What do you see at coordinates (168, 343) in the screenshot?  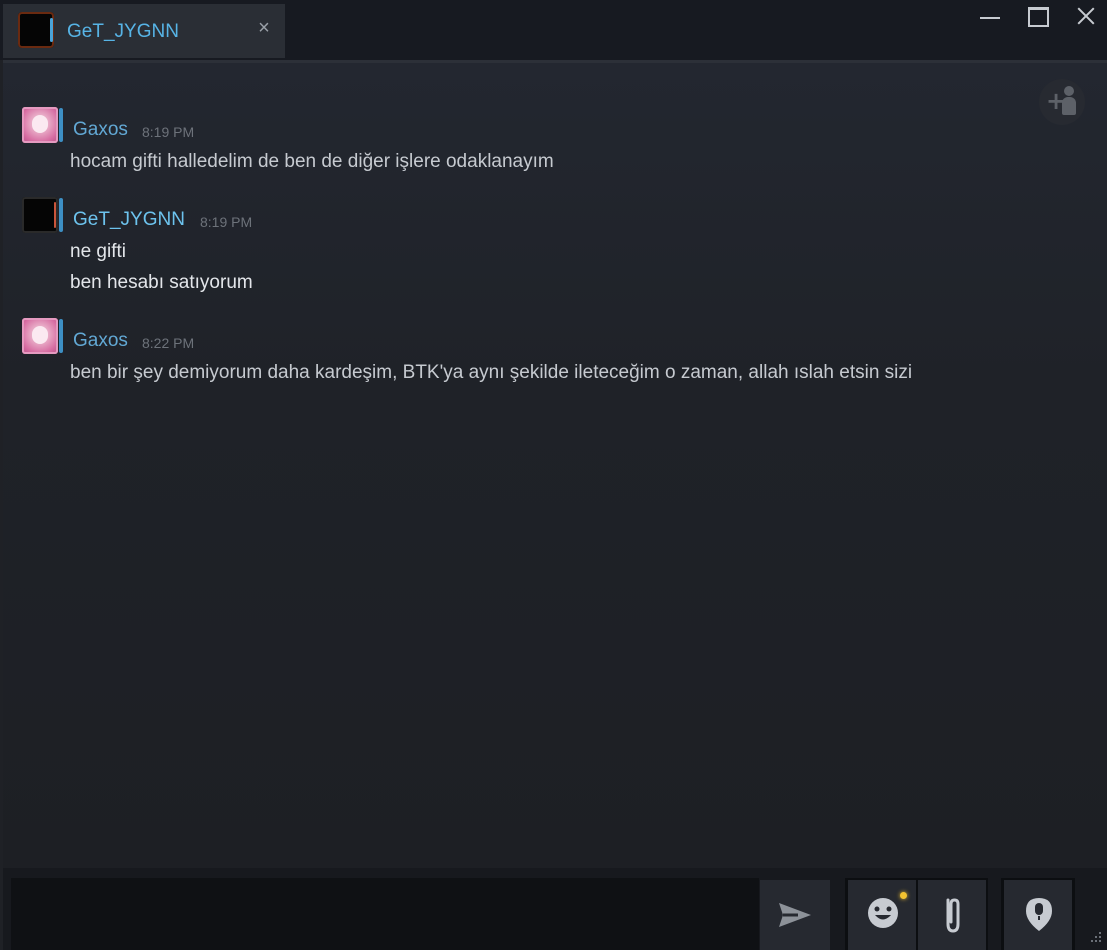 I see `timestamp: 8:22 PM` at bounding box center [168, 343].